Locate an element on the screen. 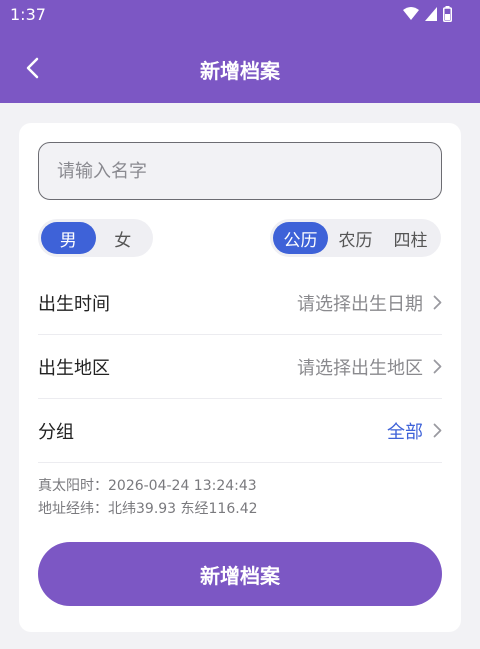  battery-icon is located at coordinates (447, 14).